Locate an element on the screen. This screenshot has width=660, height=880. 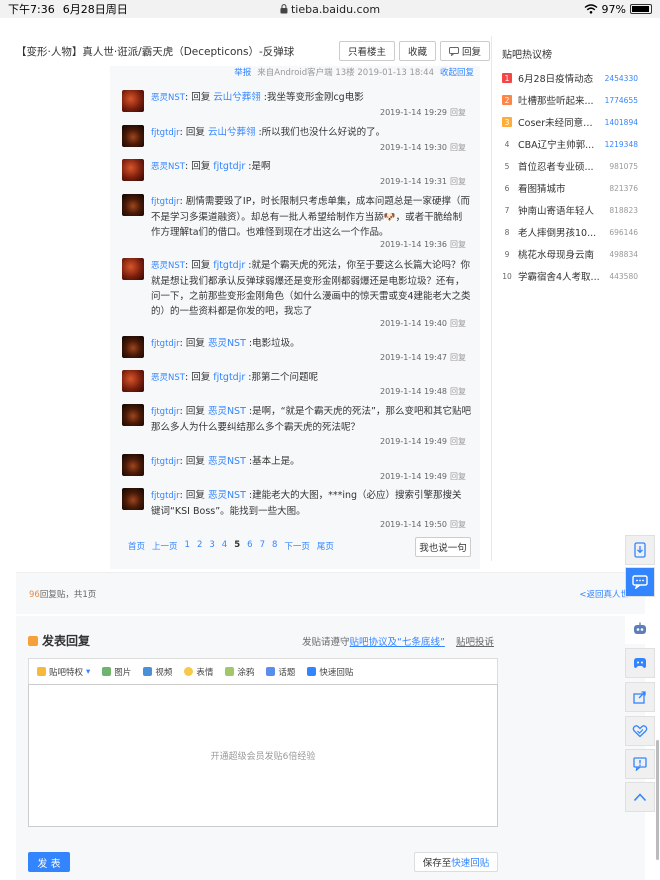
tool-image: 图片 is located at coordinates (116, 672).